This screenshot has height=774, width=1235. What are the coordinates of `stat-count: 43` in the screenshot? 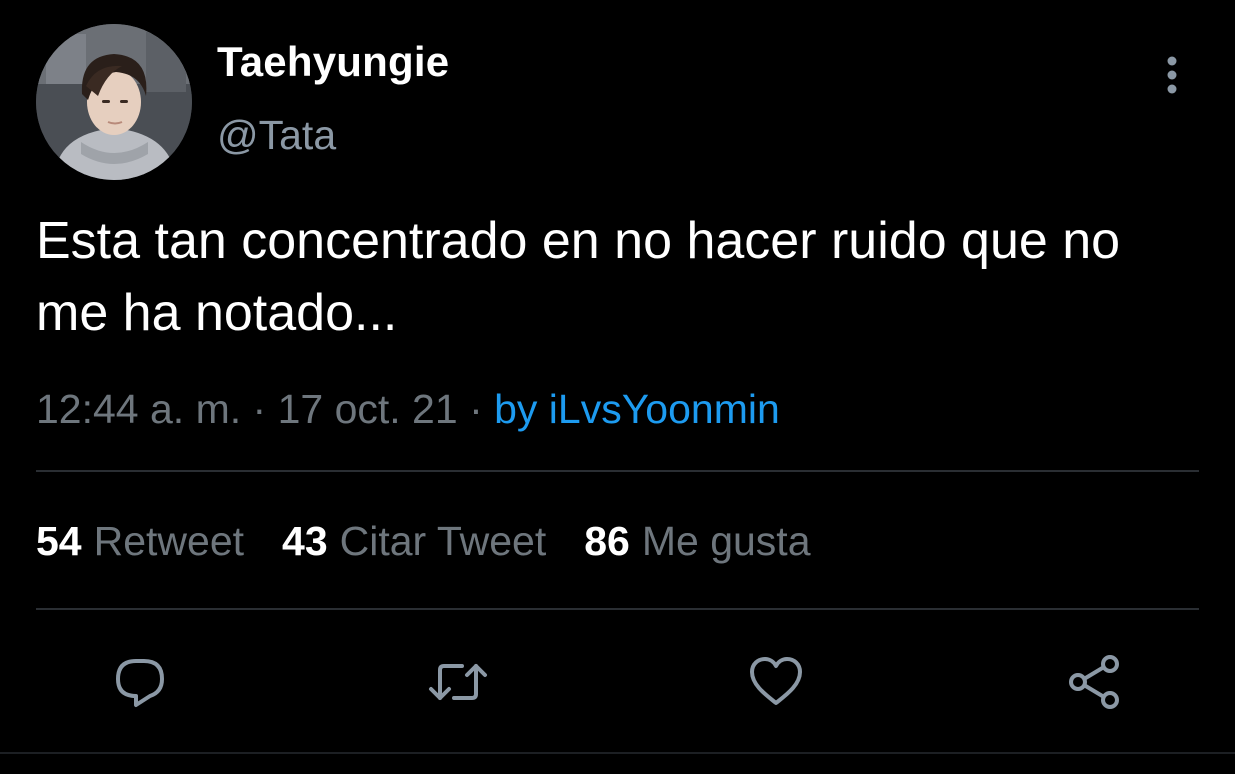 It's located at (305, 541).